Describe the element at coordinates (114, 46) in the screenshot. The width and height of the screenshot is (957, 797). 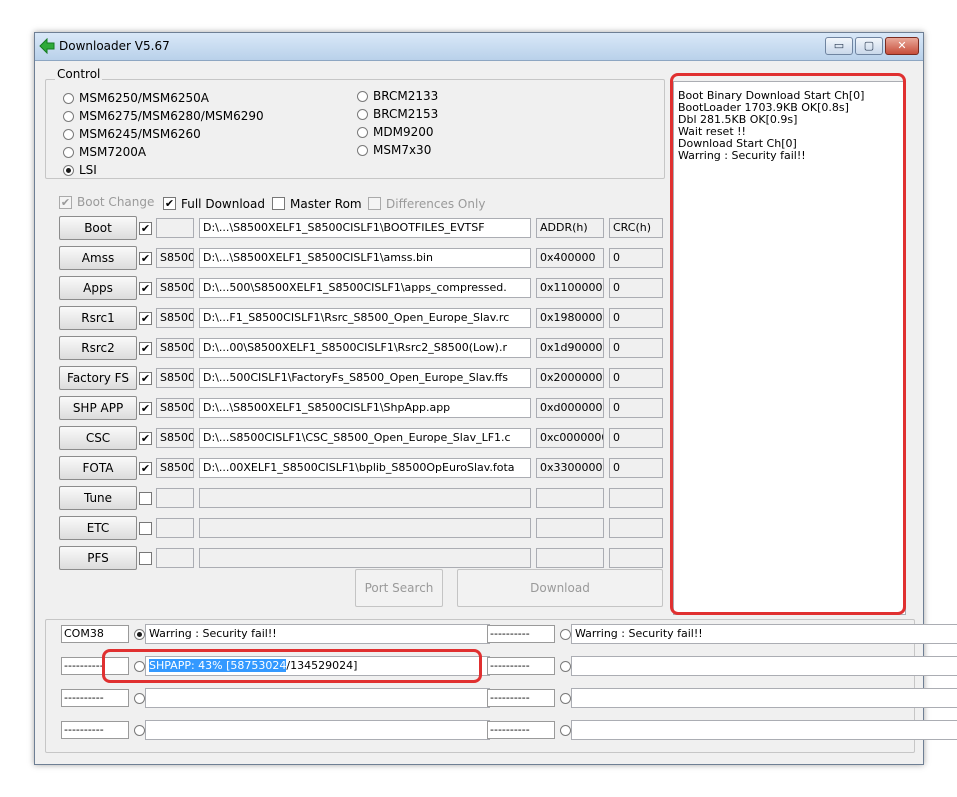
I see `window-title: Downloader V5.67` at that location.